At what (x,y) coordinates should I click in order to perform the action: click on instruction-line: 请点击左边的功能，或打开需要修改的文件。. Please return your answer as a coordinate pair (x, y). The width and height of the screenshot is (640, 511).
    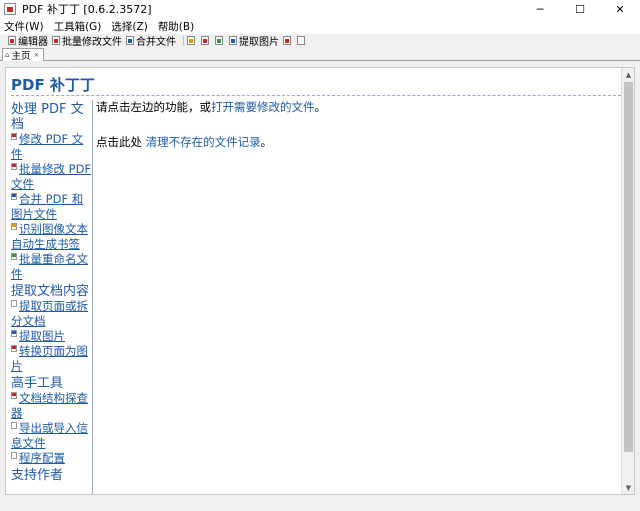
    Looking at the image, I should click on (211, 107).